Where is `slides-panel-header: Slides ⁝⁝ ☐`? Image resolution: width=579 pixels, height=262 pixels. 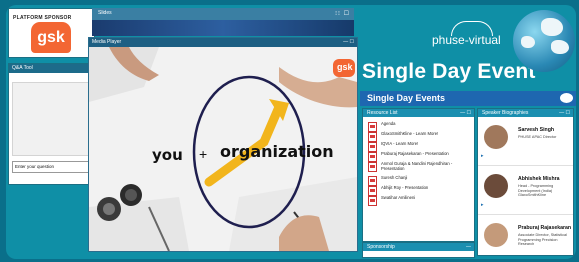
slides-panel-header: Slides ⁝⁝ ☐ is located at coordinates (223, 14).